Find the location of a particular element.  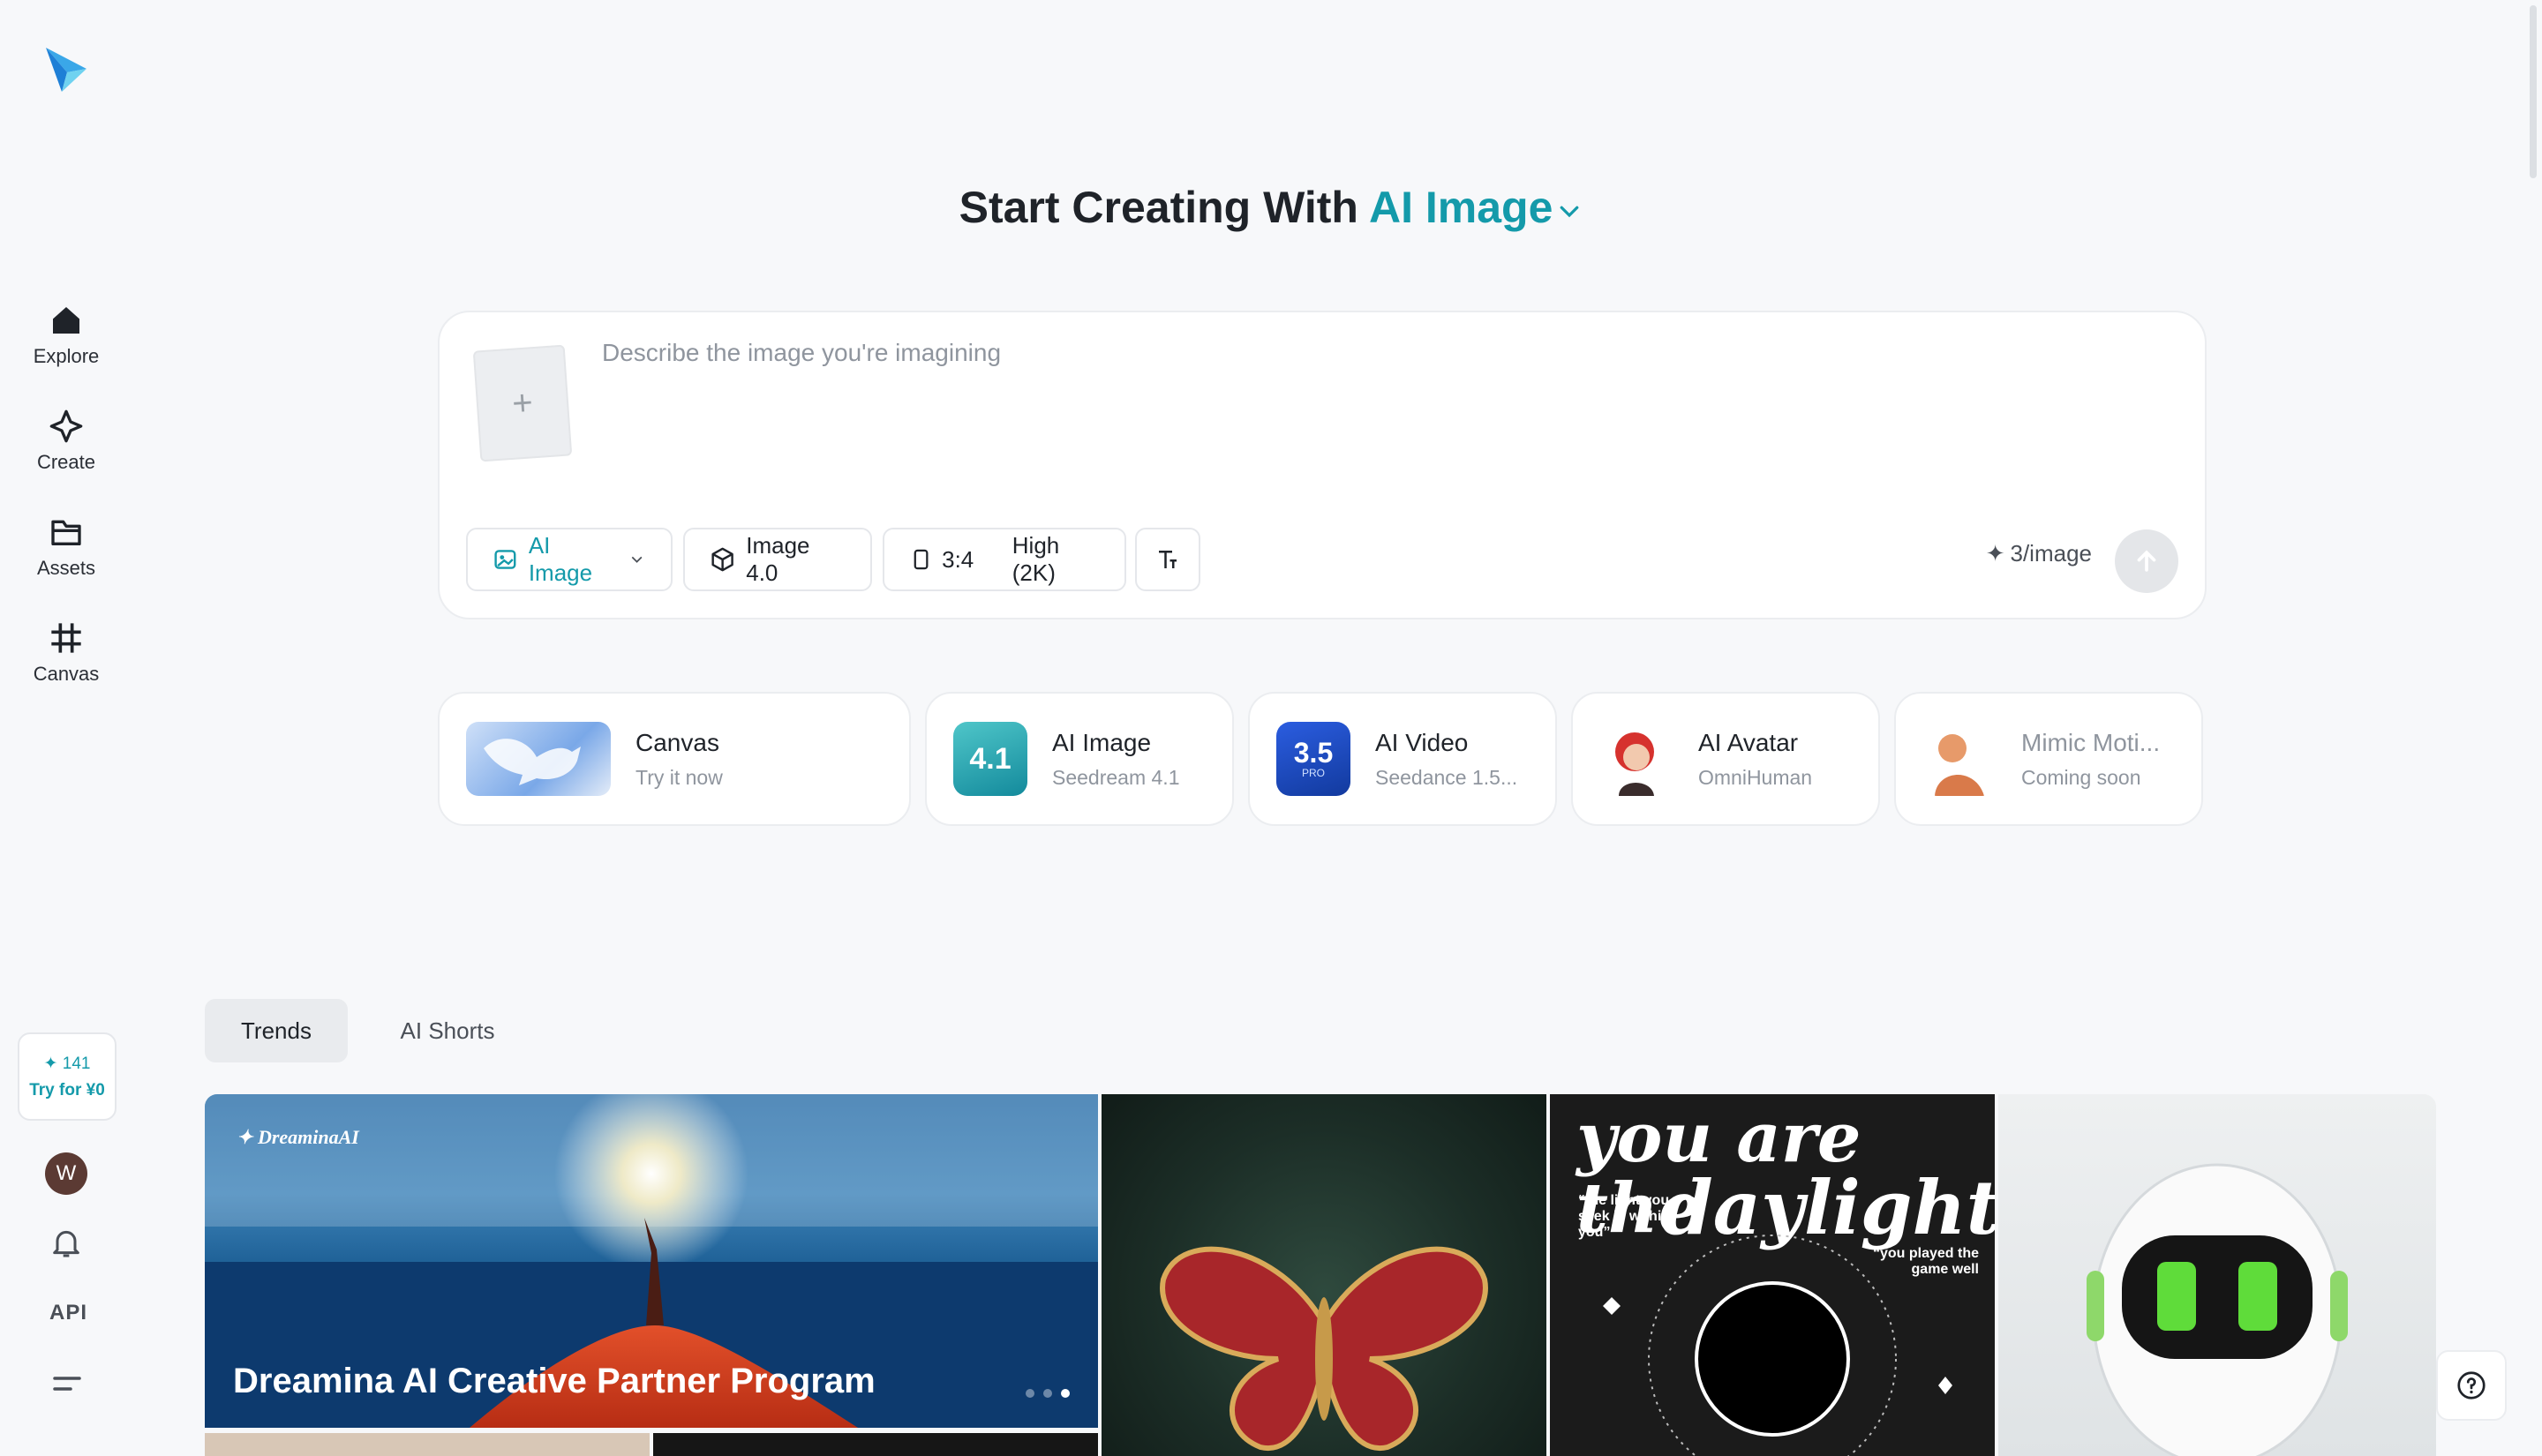

help-button is located at coordinates (2471, 1385).